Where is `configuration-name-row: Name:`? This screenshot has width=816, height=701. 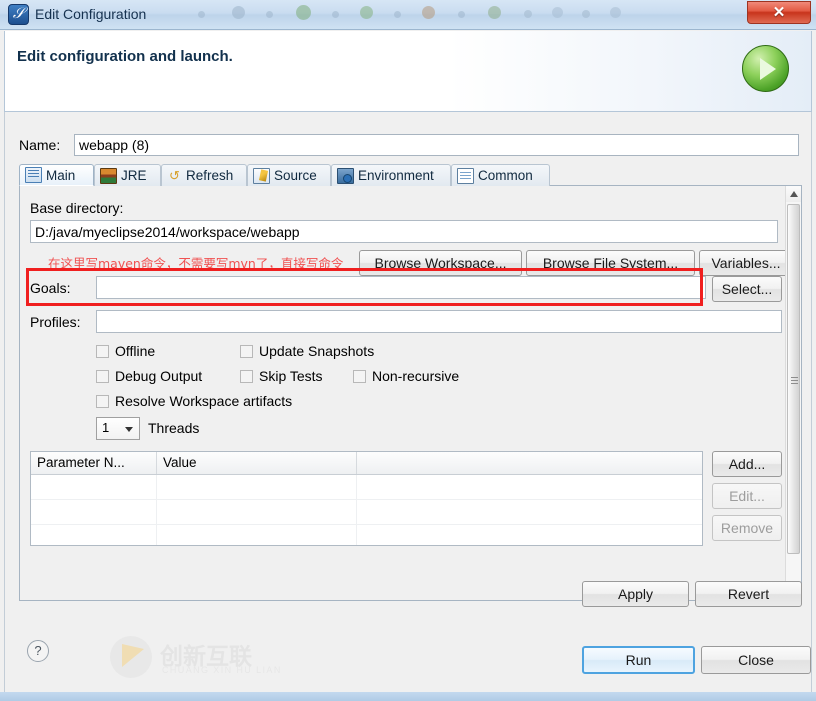
configuration-name-row: Name: is located at coordinates (409, 146).